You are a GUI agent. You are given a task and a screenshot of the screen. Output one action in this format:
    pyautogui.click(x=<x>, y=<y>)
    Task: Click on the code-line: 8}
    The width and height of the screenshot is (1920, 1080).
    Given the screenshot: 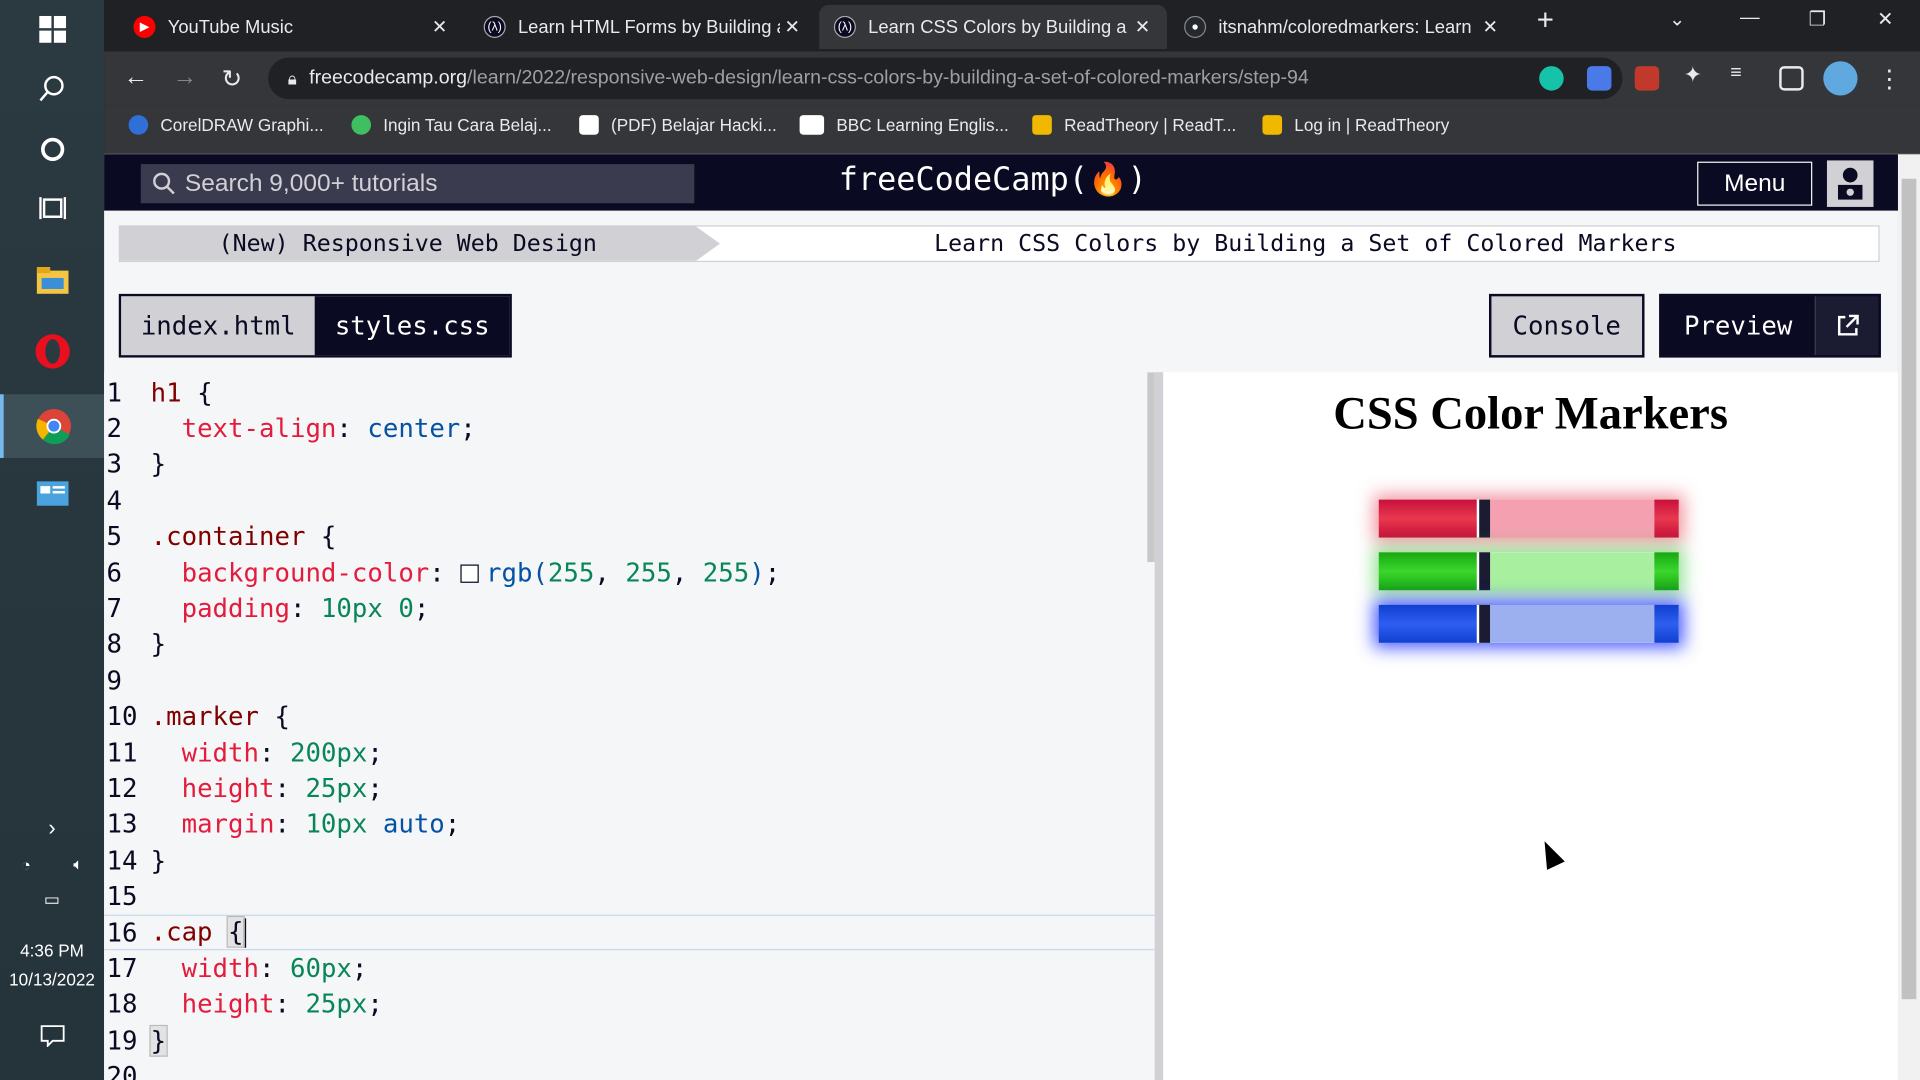 What is the action you would take?
    pyautogui.click(x=629, y=645)
    